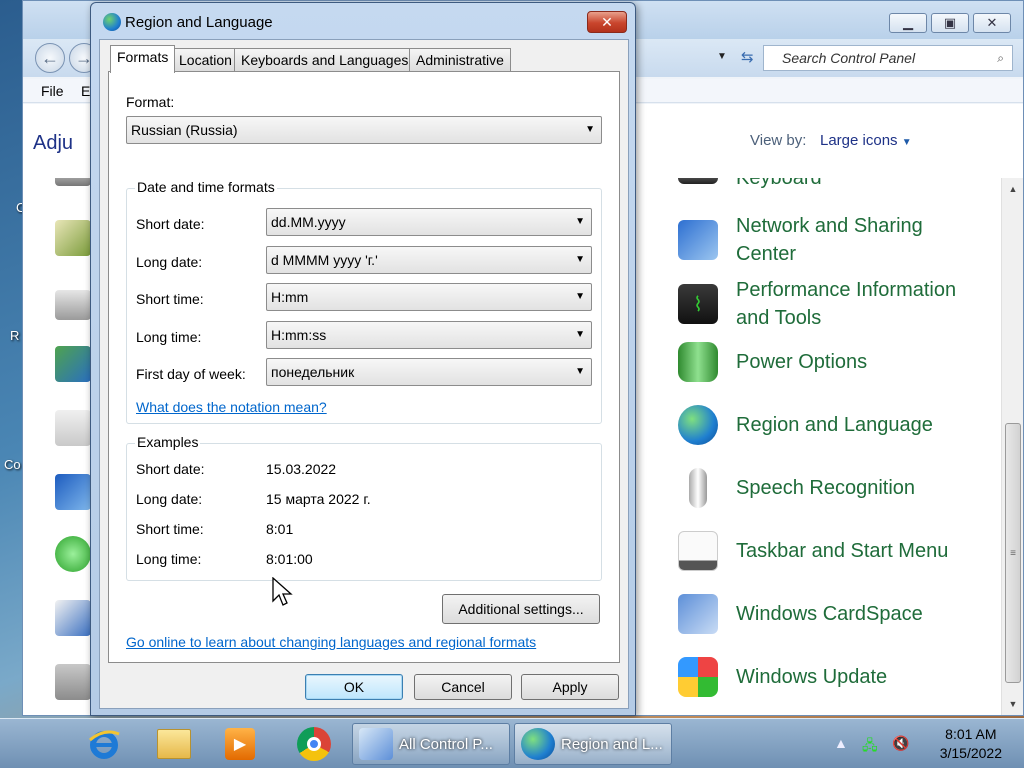 The width and height of the screenshot is (1024, 768). I want to click on volume-muted-icon: 🔇, so click(900, 743).